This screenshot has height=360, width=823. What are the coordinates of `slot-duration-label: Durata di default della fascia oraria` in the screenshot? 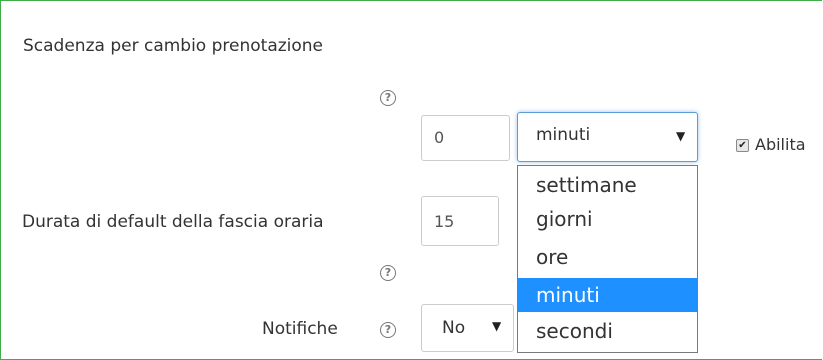 It's located at (173, 222).